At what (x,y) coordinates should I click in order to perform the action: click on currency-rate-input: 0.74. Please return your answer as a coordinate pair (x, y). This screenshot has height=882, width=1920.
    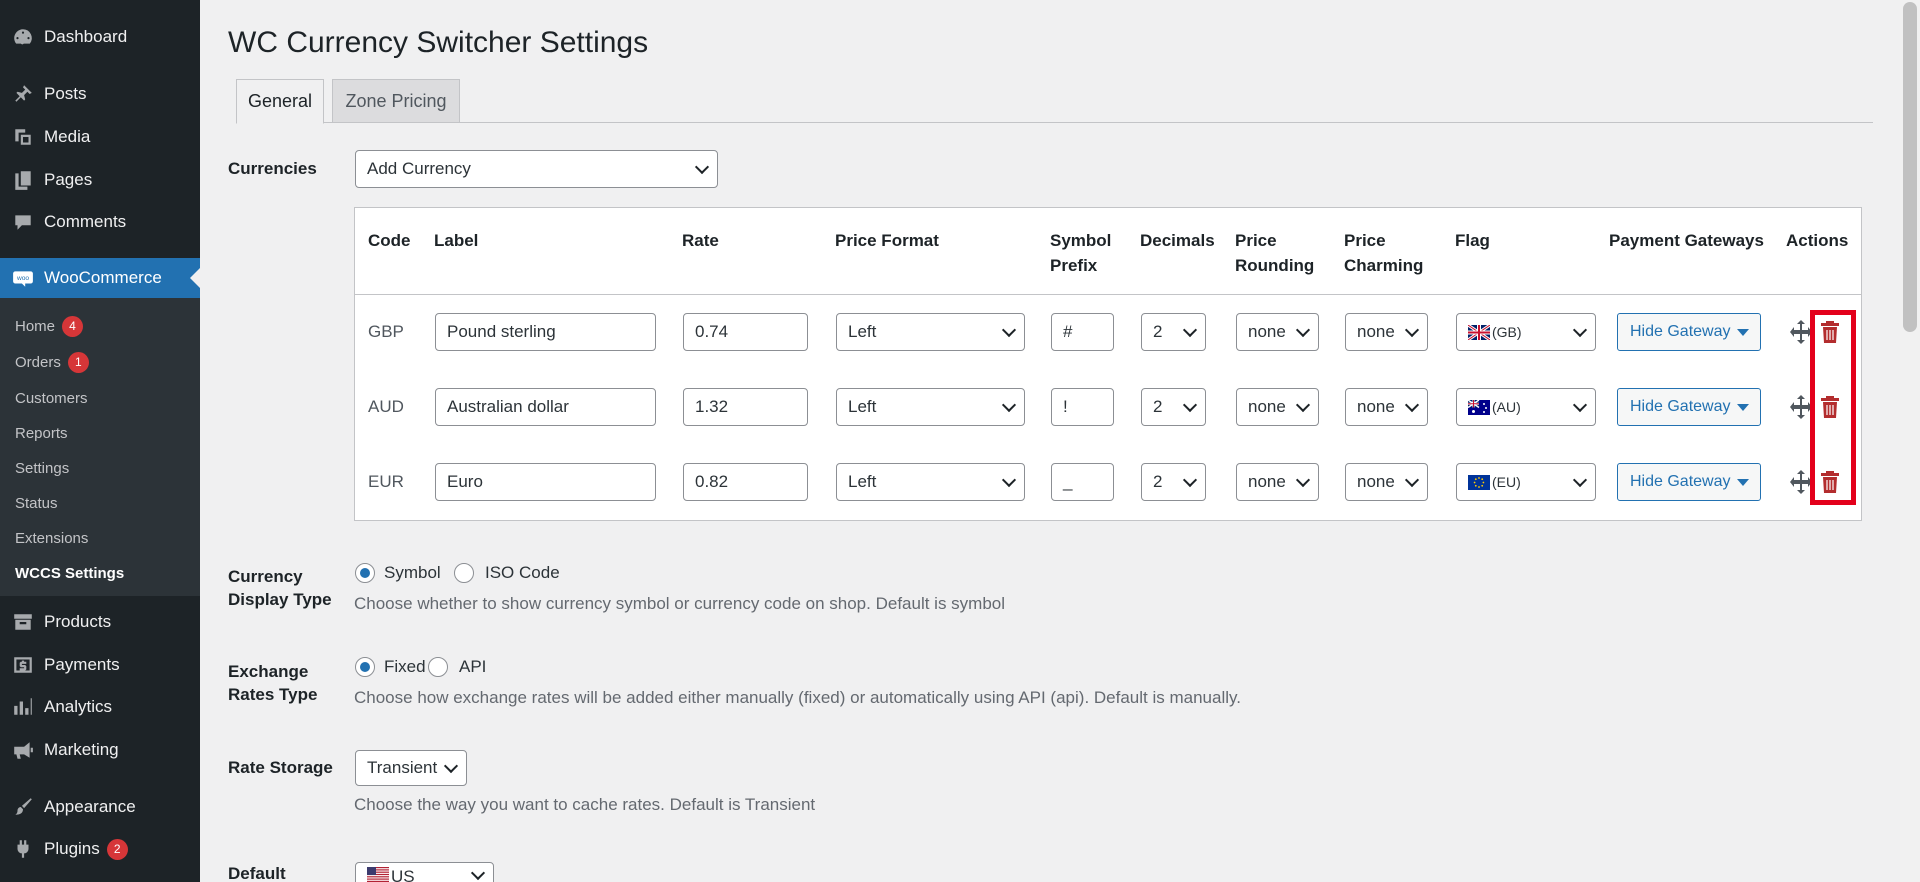
    Looking at the image, I should click on (745, 332).